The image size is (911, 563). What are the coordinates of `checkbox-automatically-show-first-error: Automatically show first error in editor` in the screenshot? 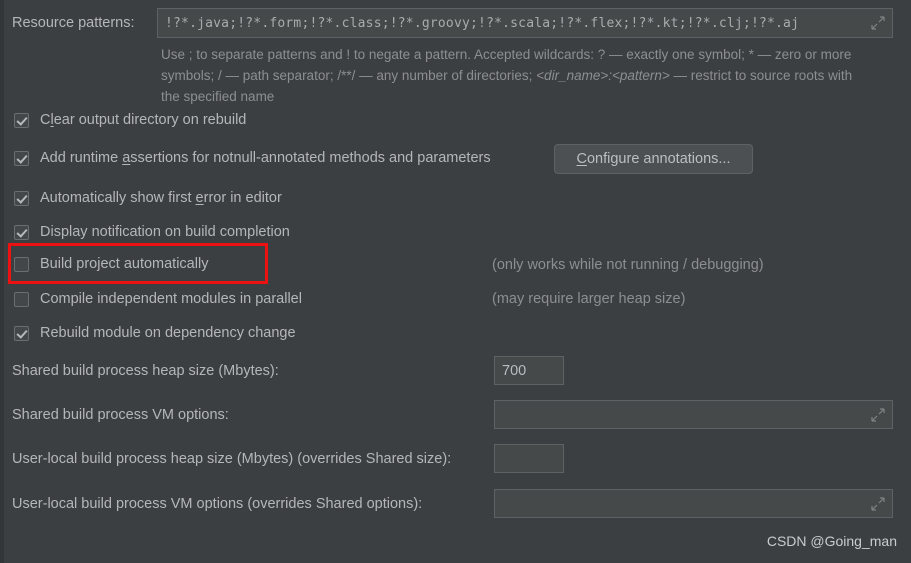 It's located at (148, 198).